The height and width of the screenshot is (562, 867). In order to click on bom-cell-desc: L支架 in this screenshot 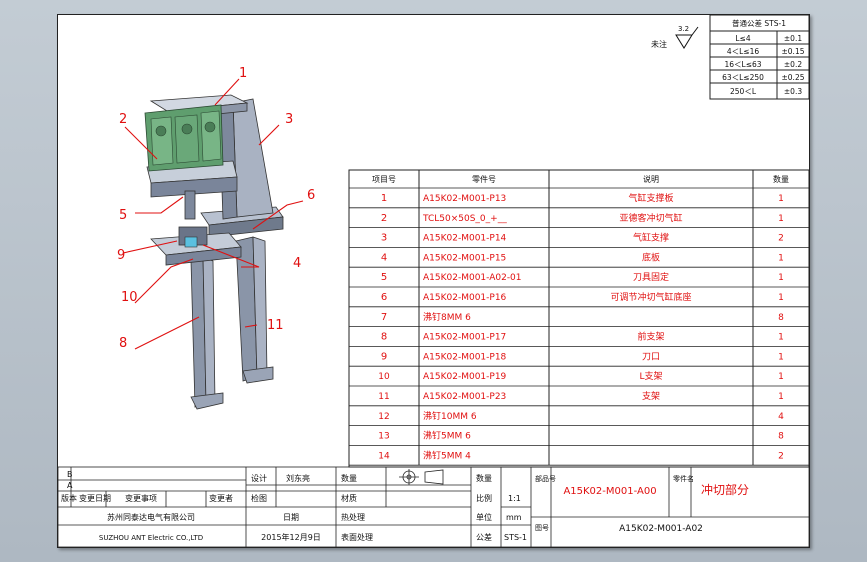, I will do `click(650, 376)`.